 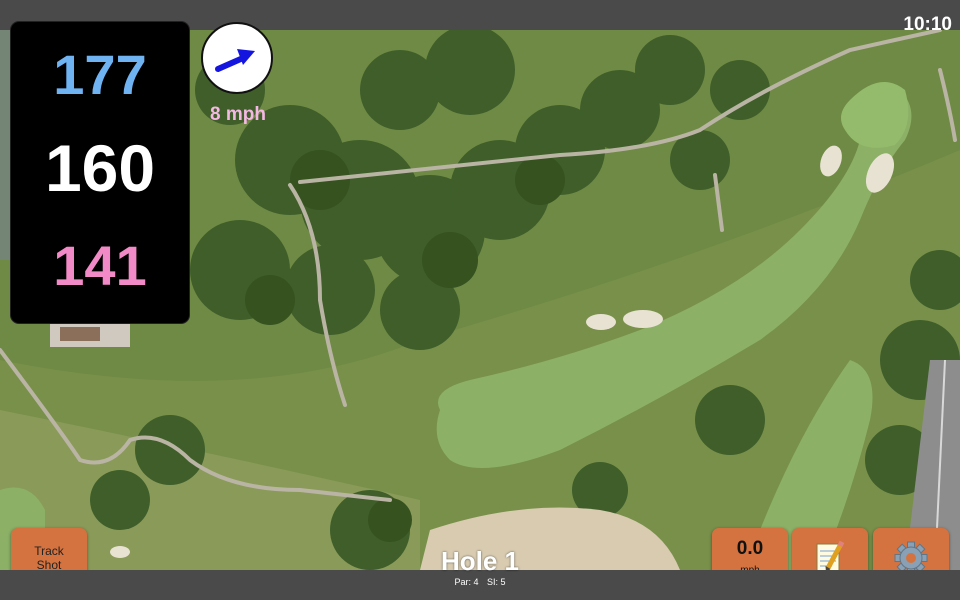 I want to click on wind-direction-arrow-icon, so click(x=235, y=60).